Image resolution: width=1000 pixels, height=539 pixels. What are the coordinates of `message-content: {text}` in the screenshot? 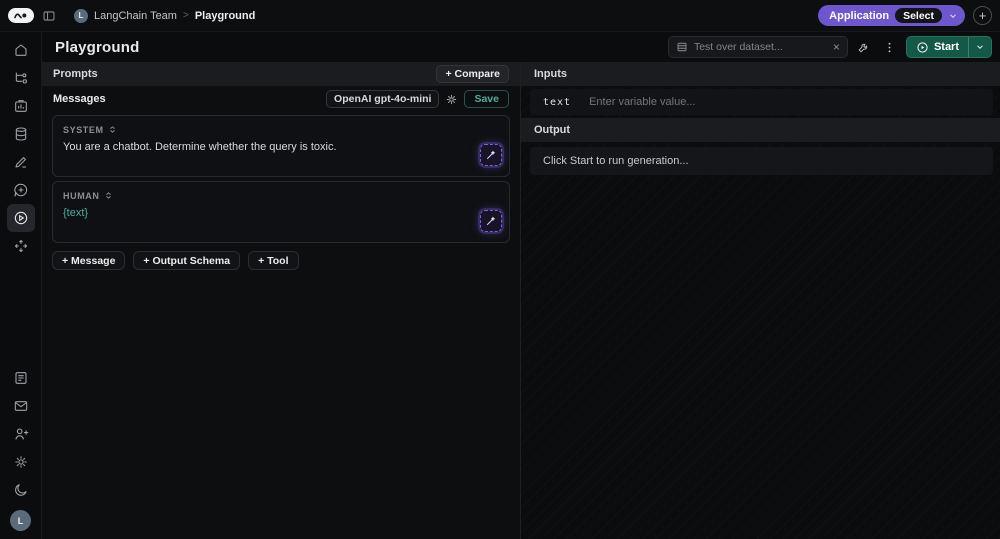 It's located at (281, 213).